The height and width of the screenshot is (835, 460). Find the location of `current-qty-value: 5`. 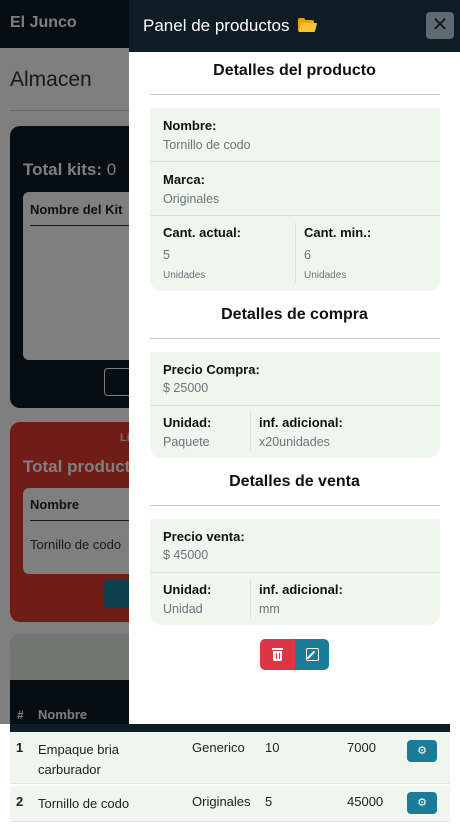

current-qty-value: 5 is located at coordinates (166, 255).